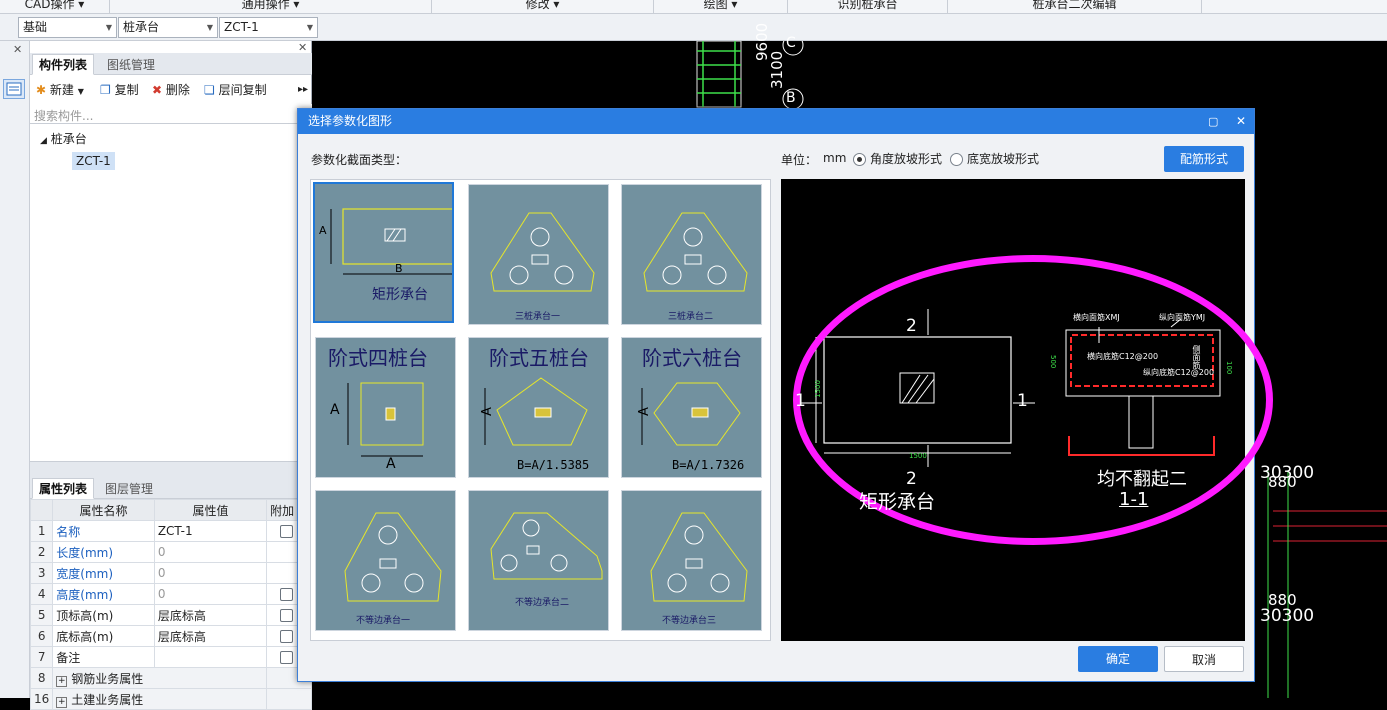 The height and width of the screenshot is (710, 1387). I want to click on table-row: 1 名称 ZCT-1, so click(170, 531).